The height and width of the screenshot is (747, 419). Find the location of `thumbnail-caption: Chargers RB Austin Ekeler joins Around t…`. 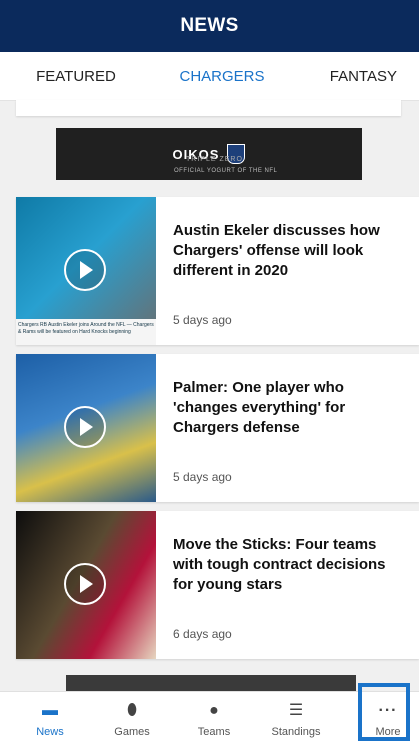

thumbnail-caption: Chargers RB Austin Ekeler joins Around t… is located at coordinates (86, 332).